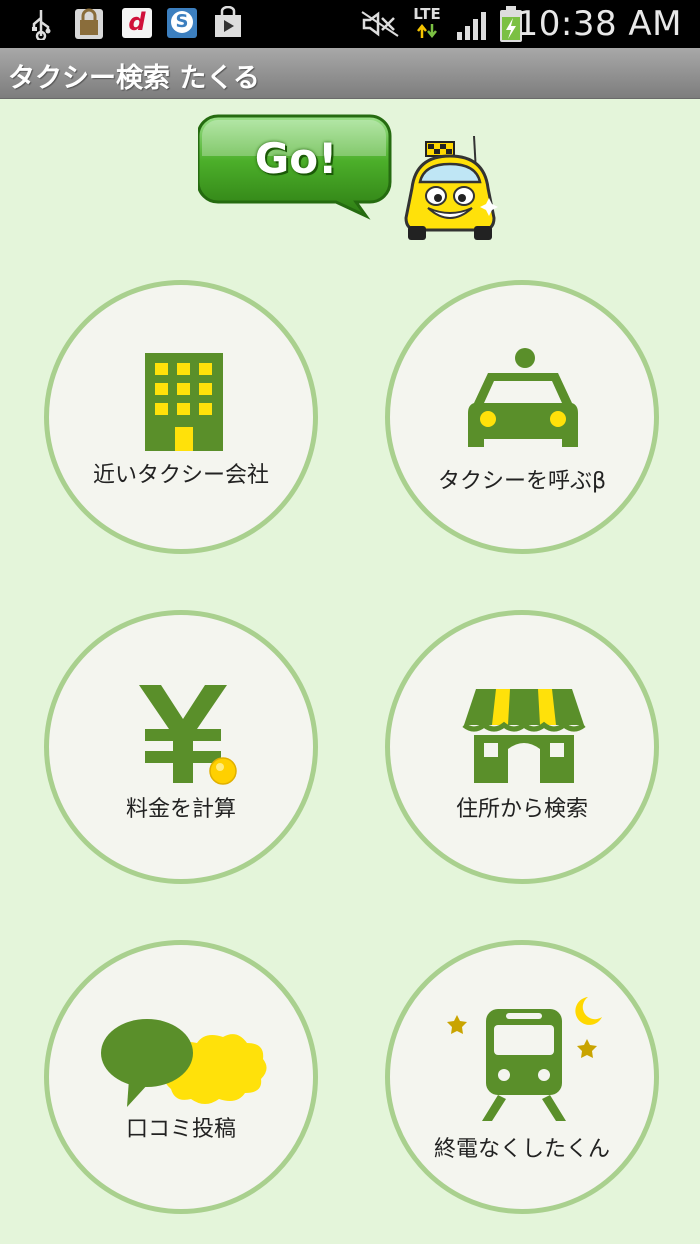  Describe the element at coordinates (524, 736) in the screenshot. I see `shop-icon` at that location.